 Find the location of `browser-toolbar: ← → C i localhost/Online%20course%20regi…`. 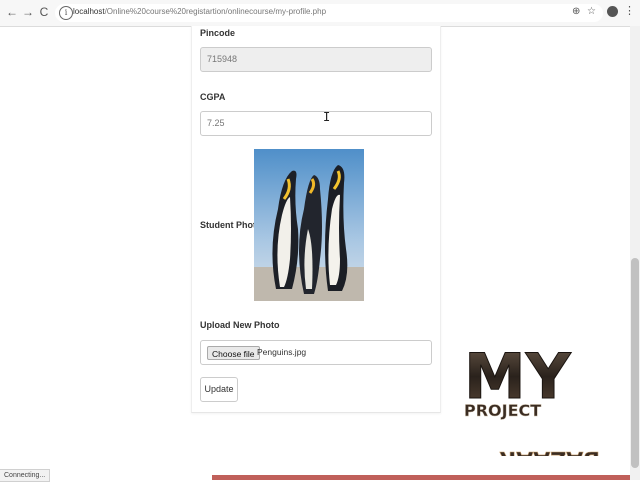

browser-toolbar: ← → C i localhost/Online%20course%20regi… is located at coordinates (320, 13).